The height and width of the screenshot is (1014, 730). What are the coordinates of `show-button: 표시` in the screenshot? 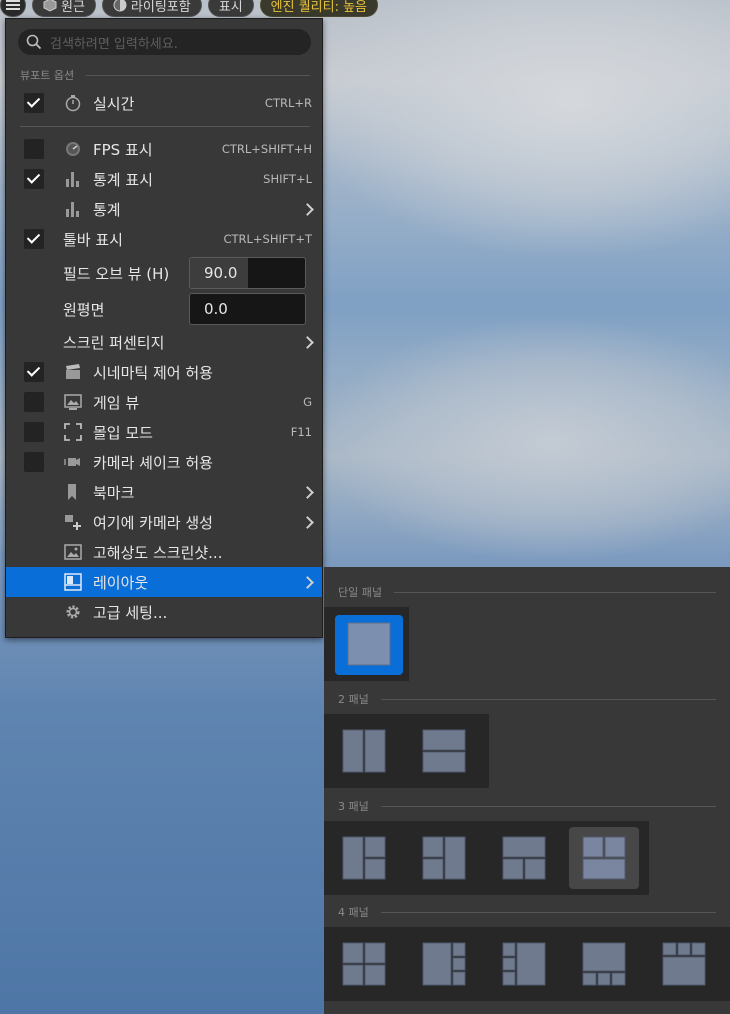 It's located at (230, 8).